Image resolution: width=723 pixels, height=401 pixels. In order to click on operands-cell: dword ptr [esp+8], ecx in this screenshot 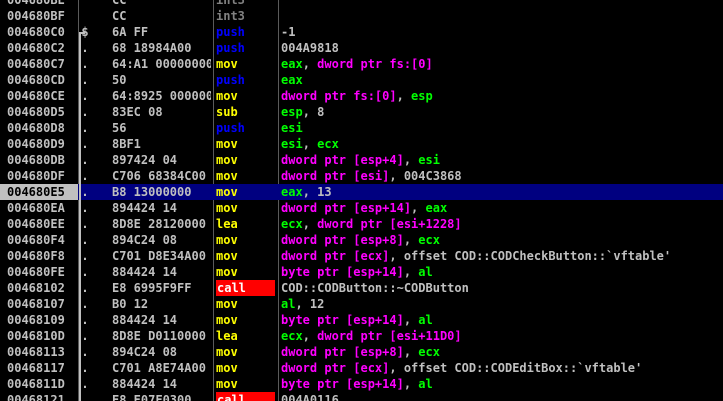, I will do `click(501, 352)`.